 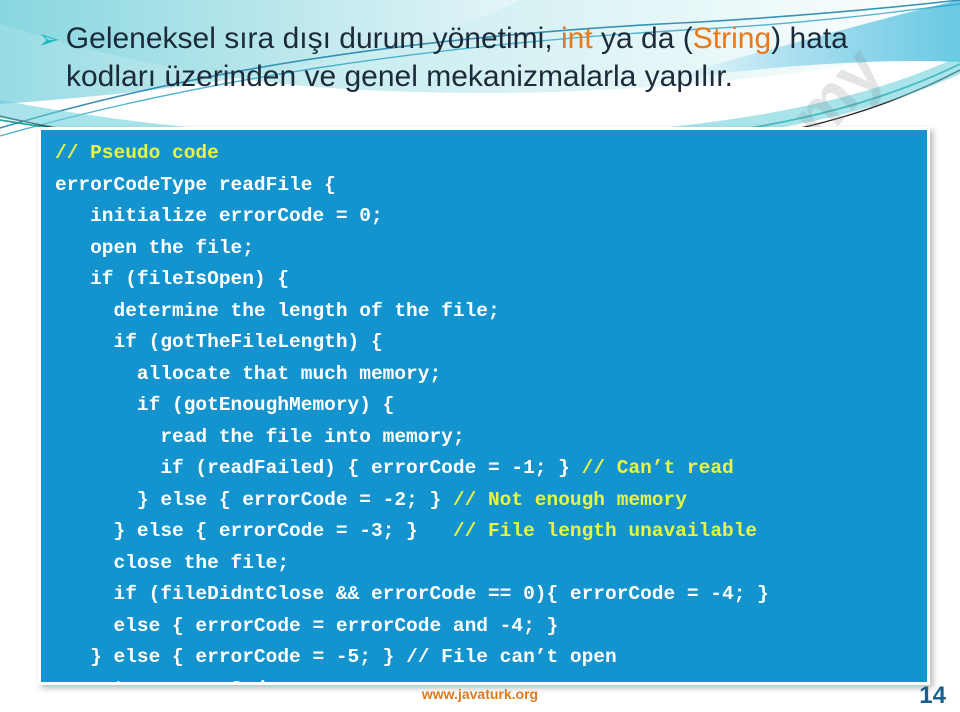 What do you see at coordinates (489, 406) in the screenshot?
I see `code-line: if (gotEnoughMemory) {` at bounding box center [489, 406].